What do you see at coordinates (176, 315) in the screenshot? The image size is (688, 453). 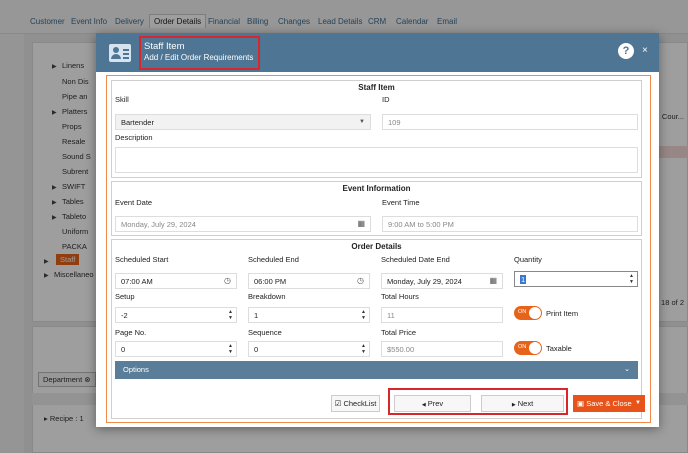 I see `setup-stepper: -2 ▲ ▼` at bounding box center [176, 315].